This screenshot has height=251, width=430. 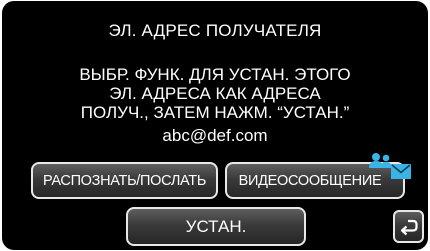 I want to click on envelope-people-icon, so click(x=390, y=166).